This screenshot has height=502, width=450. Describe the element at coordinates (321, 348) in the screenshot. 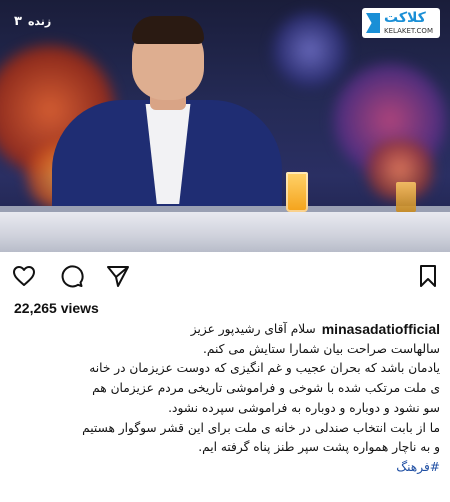

I see `caption-line: سالهاست صراحت بیان شمارا ستایش می کنم.` at that location.